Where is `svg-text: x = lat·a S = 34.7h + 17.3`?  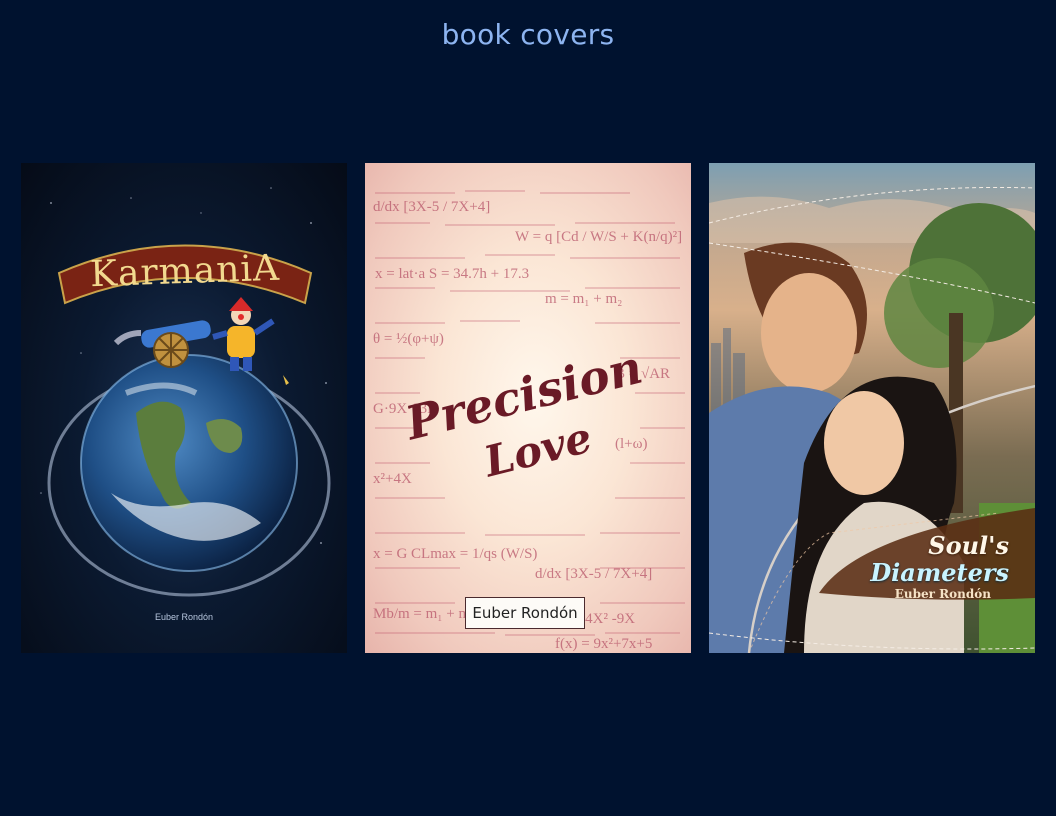 svg-text: x = lat·a S = 34.7h + 17.3 is located at coordinates (452, 274).